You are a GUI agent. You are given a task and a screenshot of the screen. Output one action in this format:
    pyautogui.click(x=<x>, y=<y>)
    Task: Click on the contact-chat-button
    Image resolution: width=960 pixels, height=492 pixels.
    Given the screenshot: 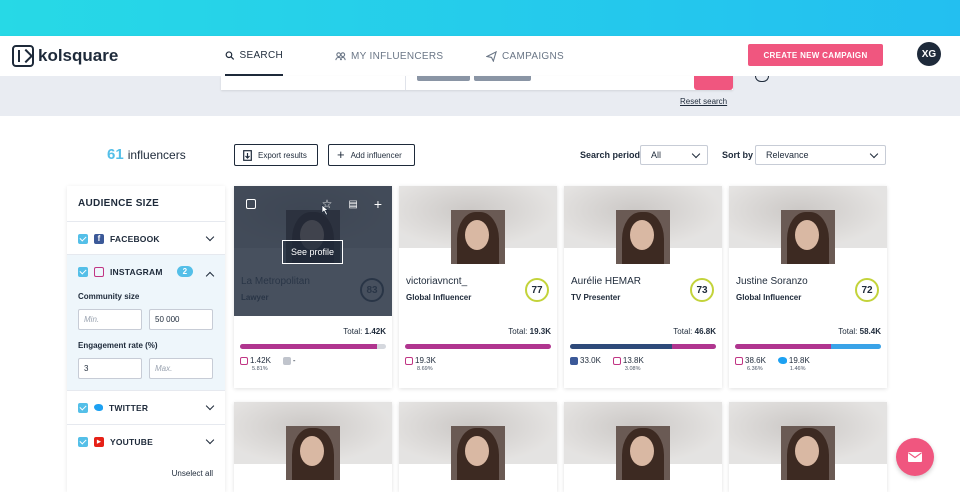 What is the action you would take?
    pyautogui.click(x=915, y=457)
    